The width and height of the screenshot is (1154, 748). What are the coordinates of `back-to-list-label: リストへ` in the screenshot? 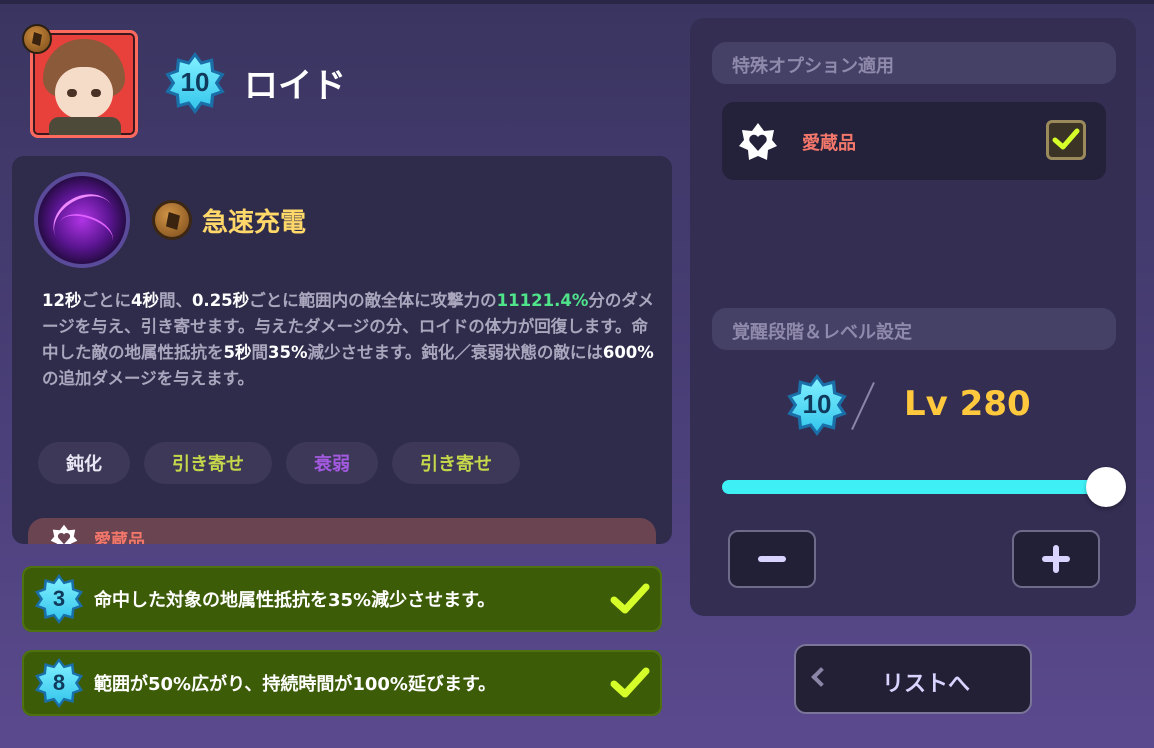 It's located at (926, 684).